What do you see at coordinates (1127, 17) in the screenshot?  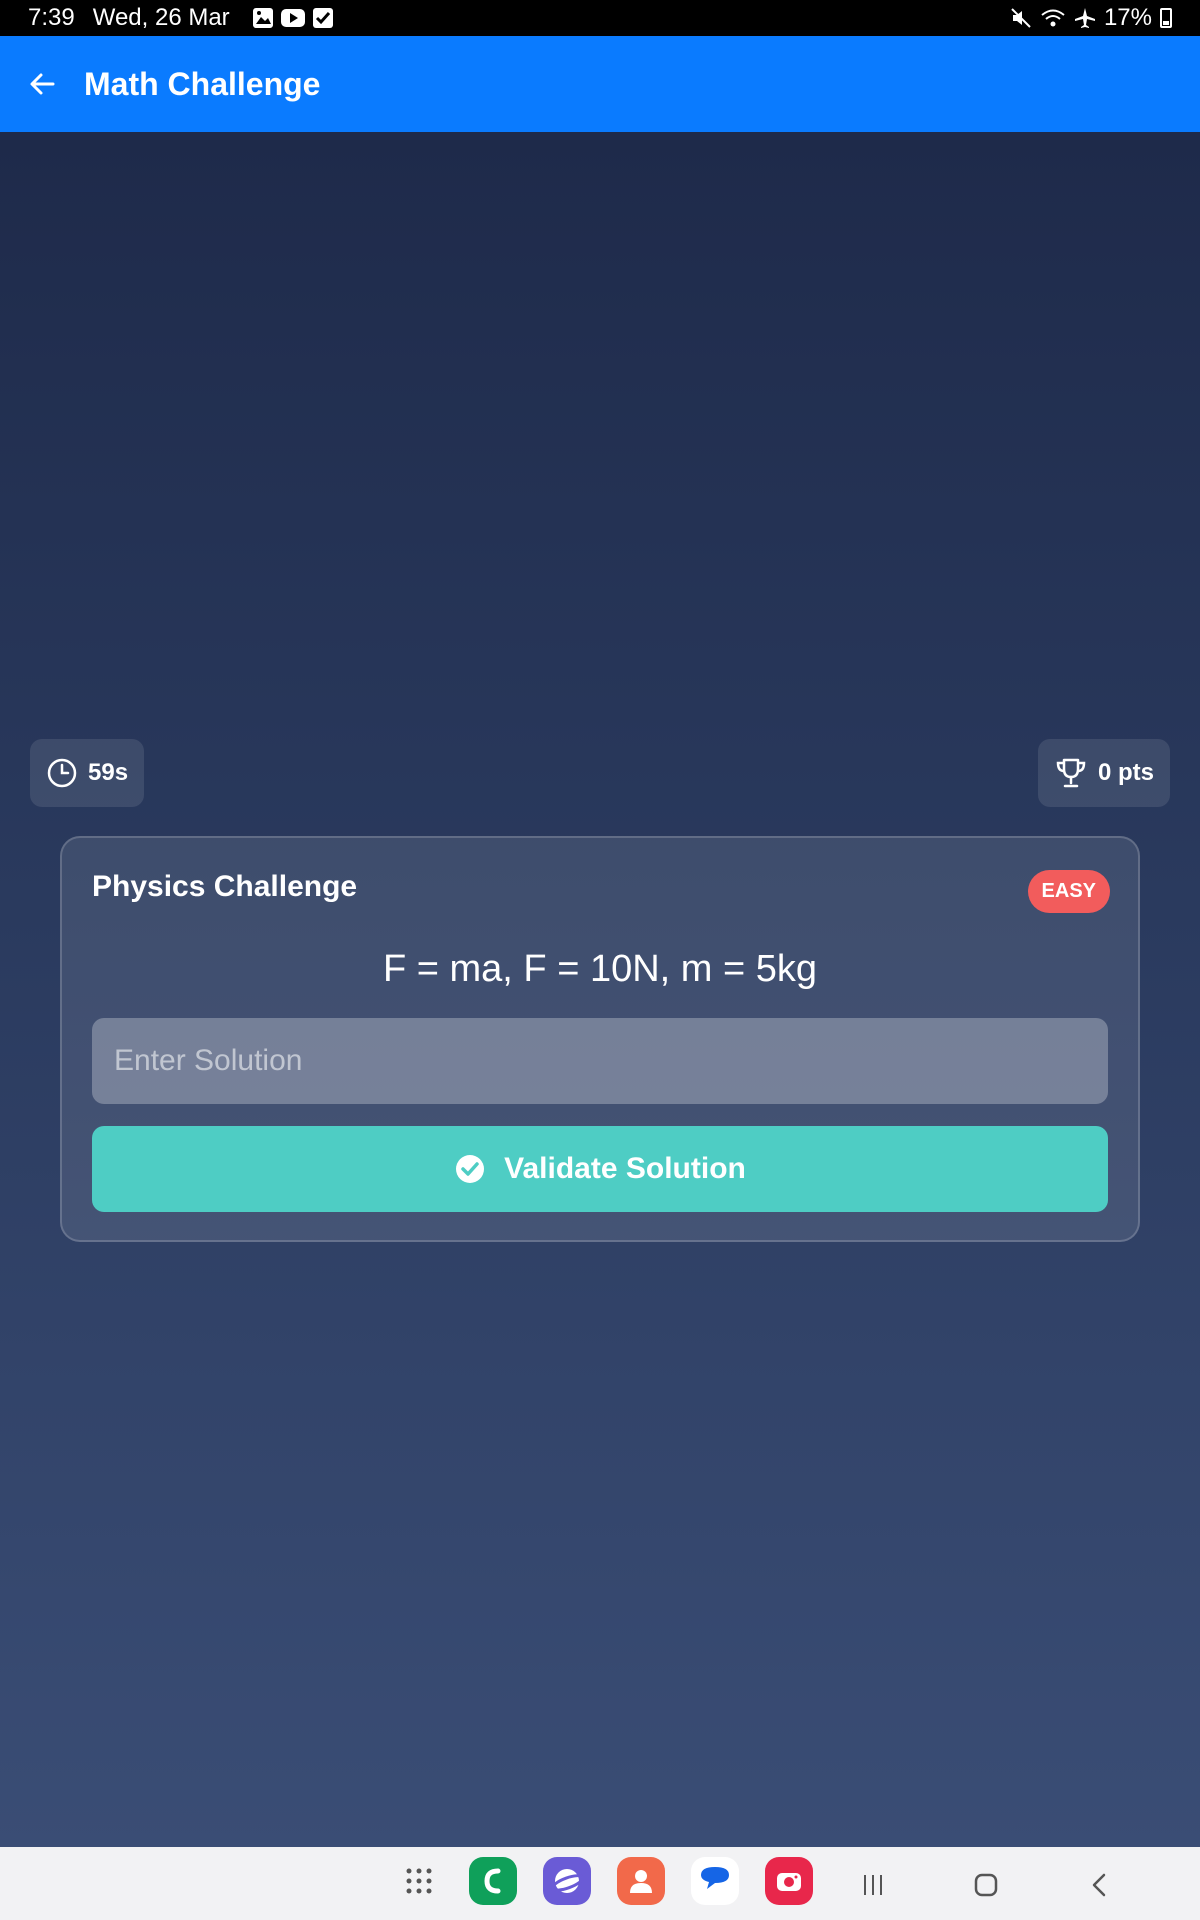 I see `battery-percent: 17%` at bounding box center [1127, 17].